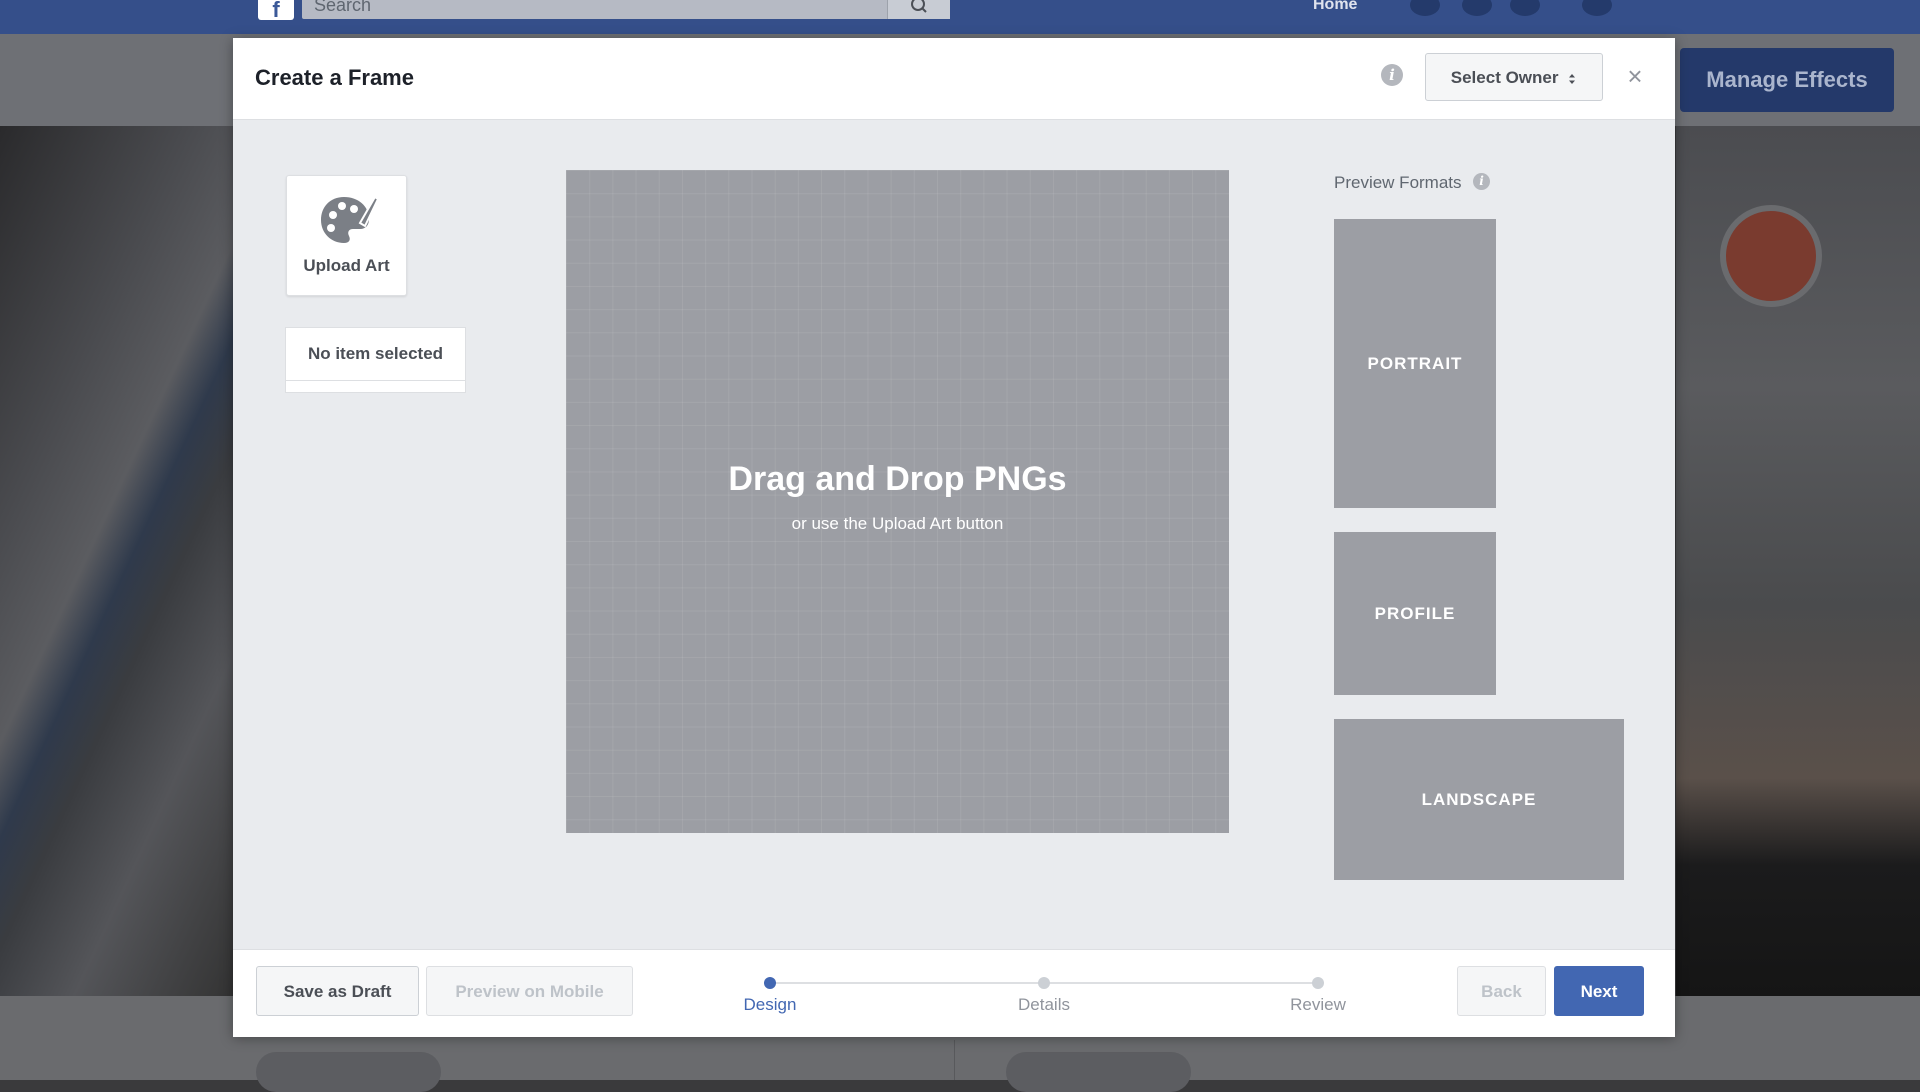 The image size is (1920, 1092). What do you see at coordinates (1501, 991) in the screenshot?
I see `back-button: Back` at bounding box center [1501, 991].